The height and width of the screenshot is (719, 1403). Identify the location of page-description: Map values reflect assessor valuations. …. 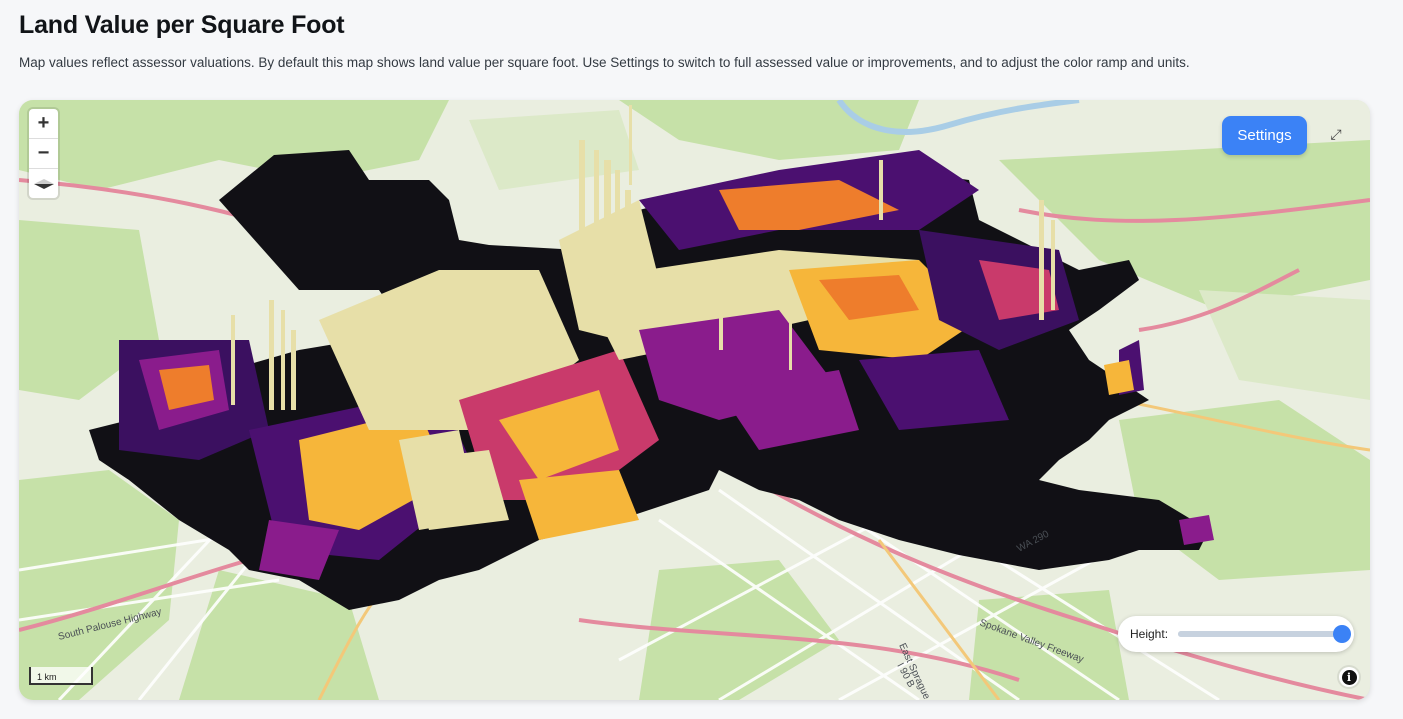
(604, 62).